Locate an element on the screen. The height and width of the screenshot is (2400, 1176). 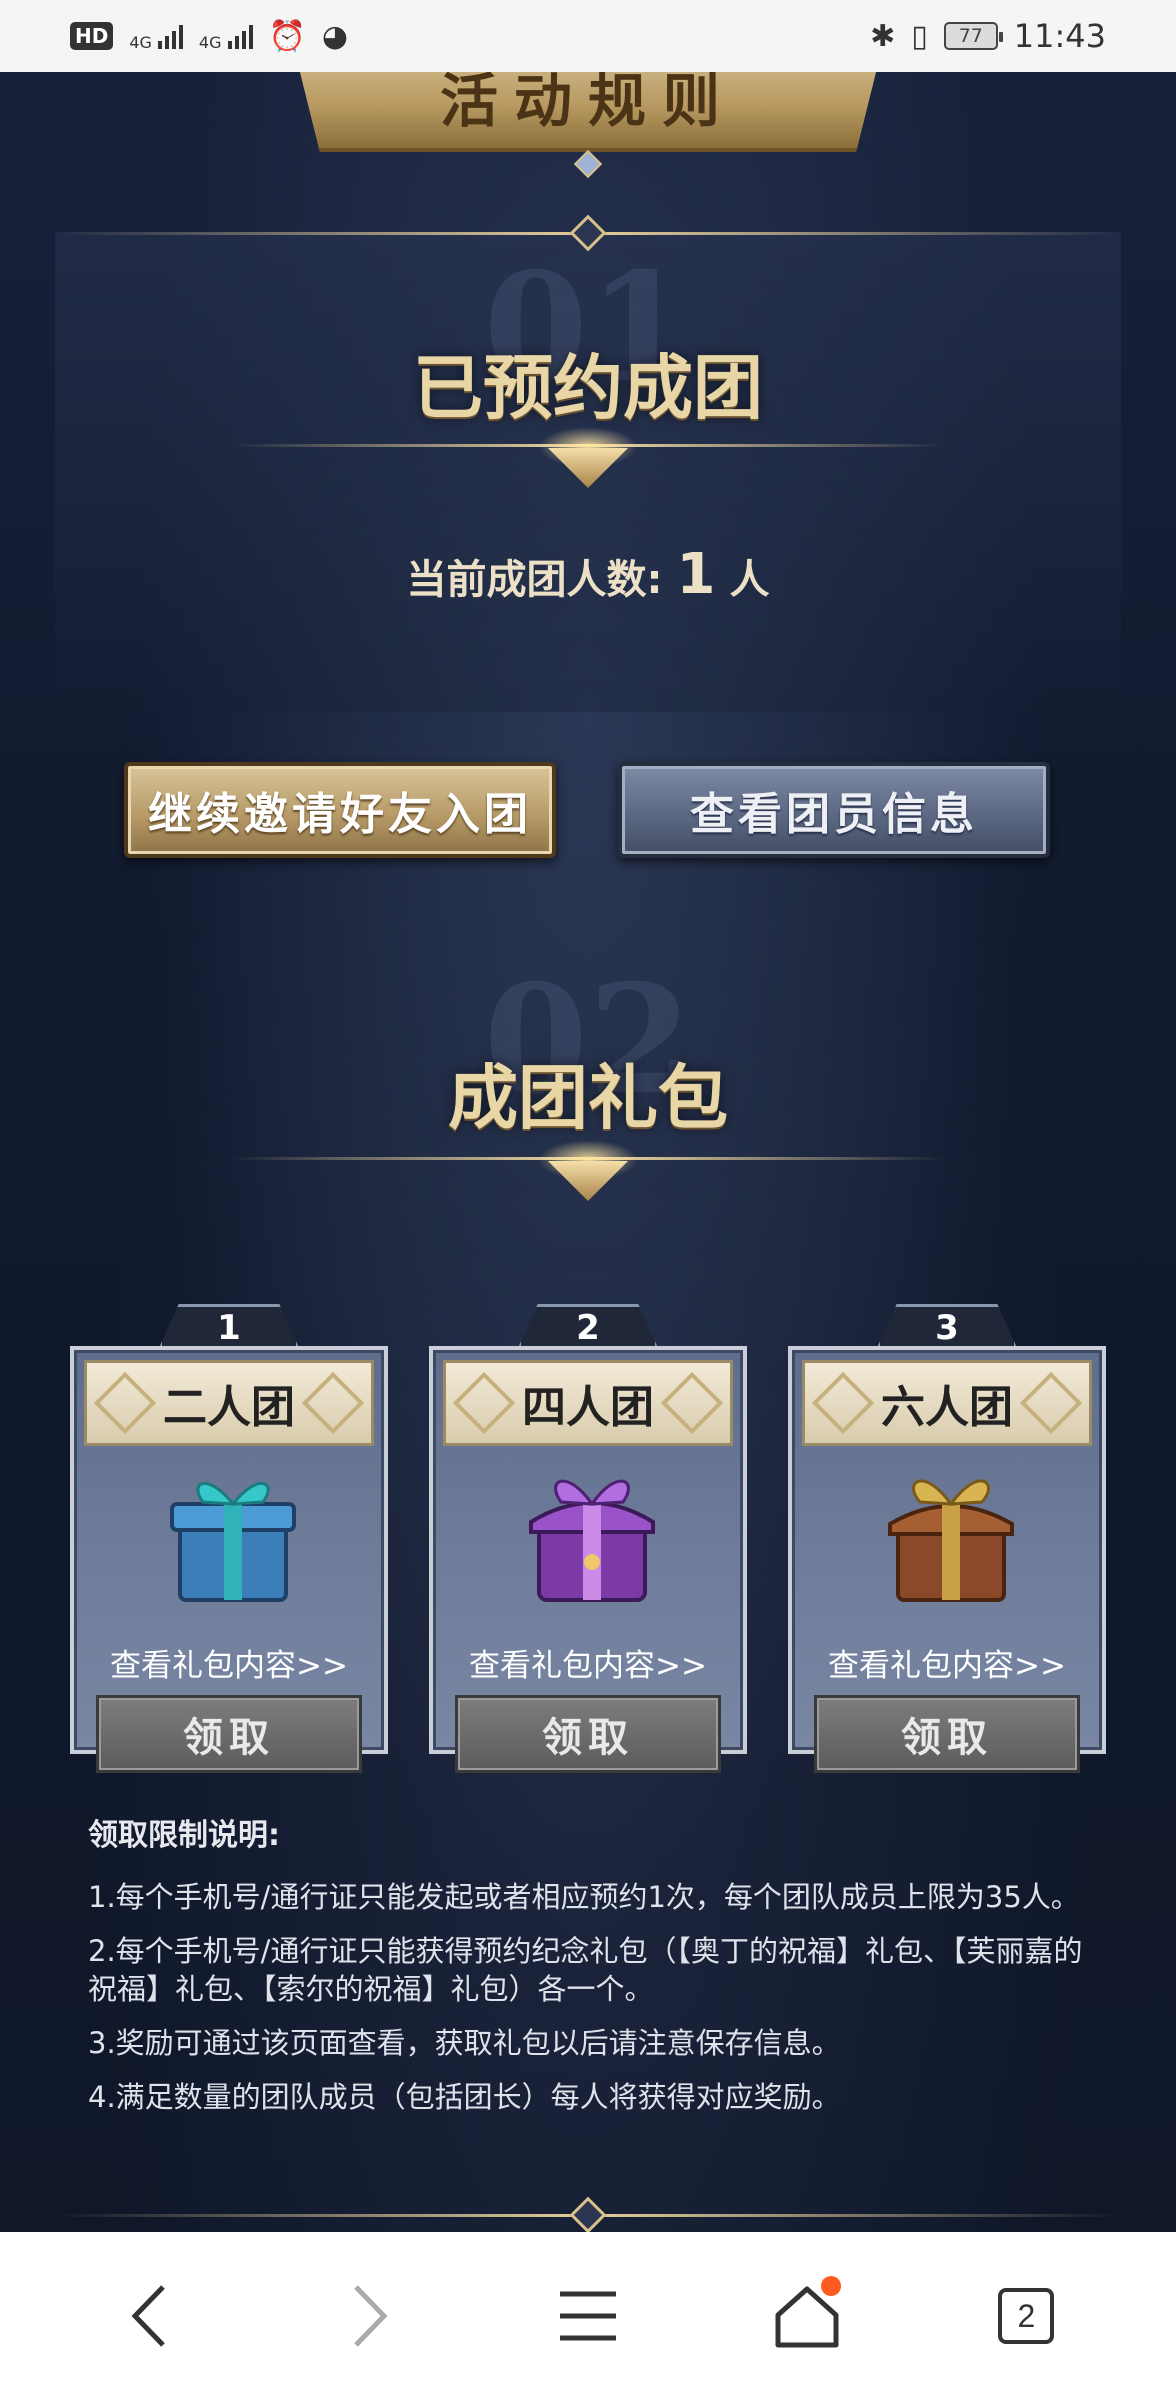
menu-button is located at coordinates (588, 2316).